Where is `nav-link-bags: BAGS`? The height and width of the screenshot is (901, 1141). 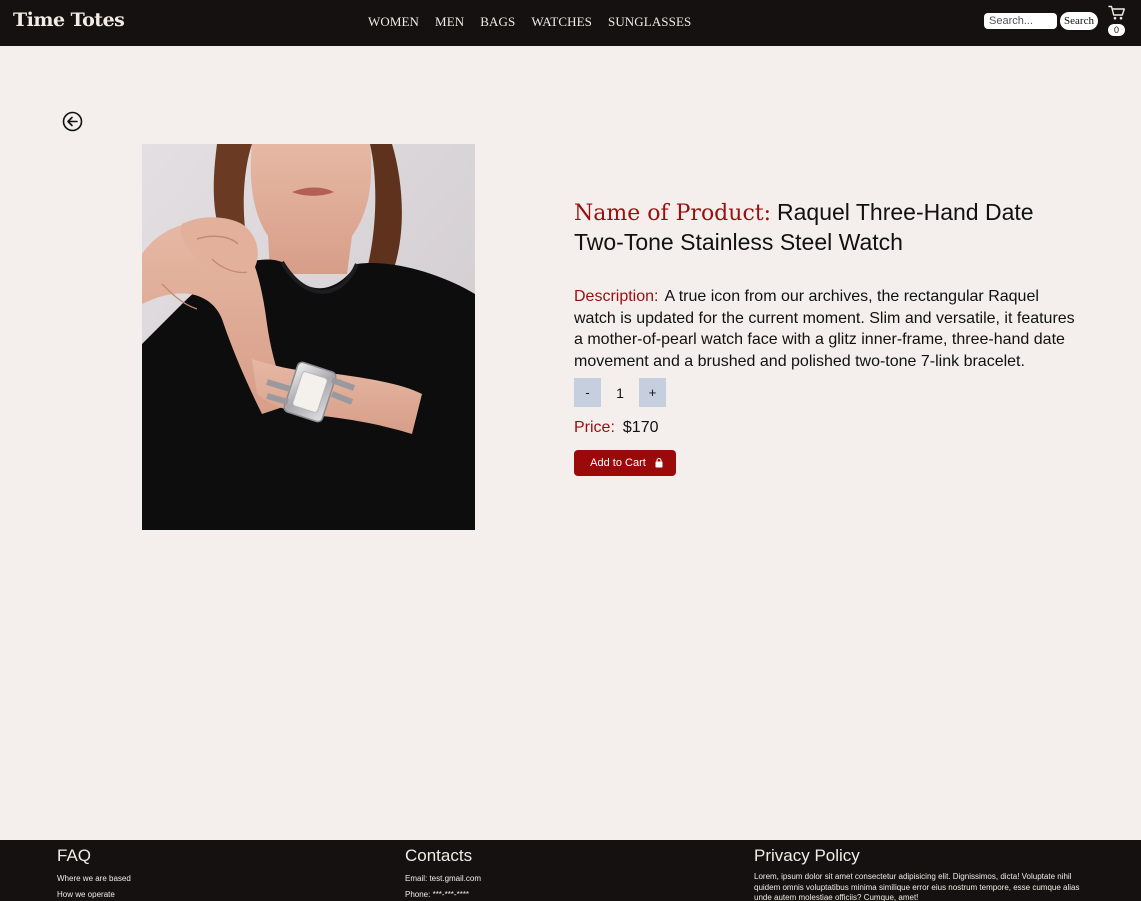 nav-link-bags: BAGS is located at coordinates (497, 22).